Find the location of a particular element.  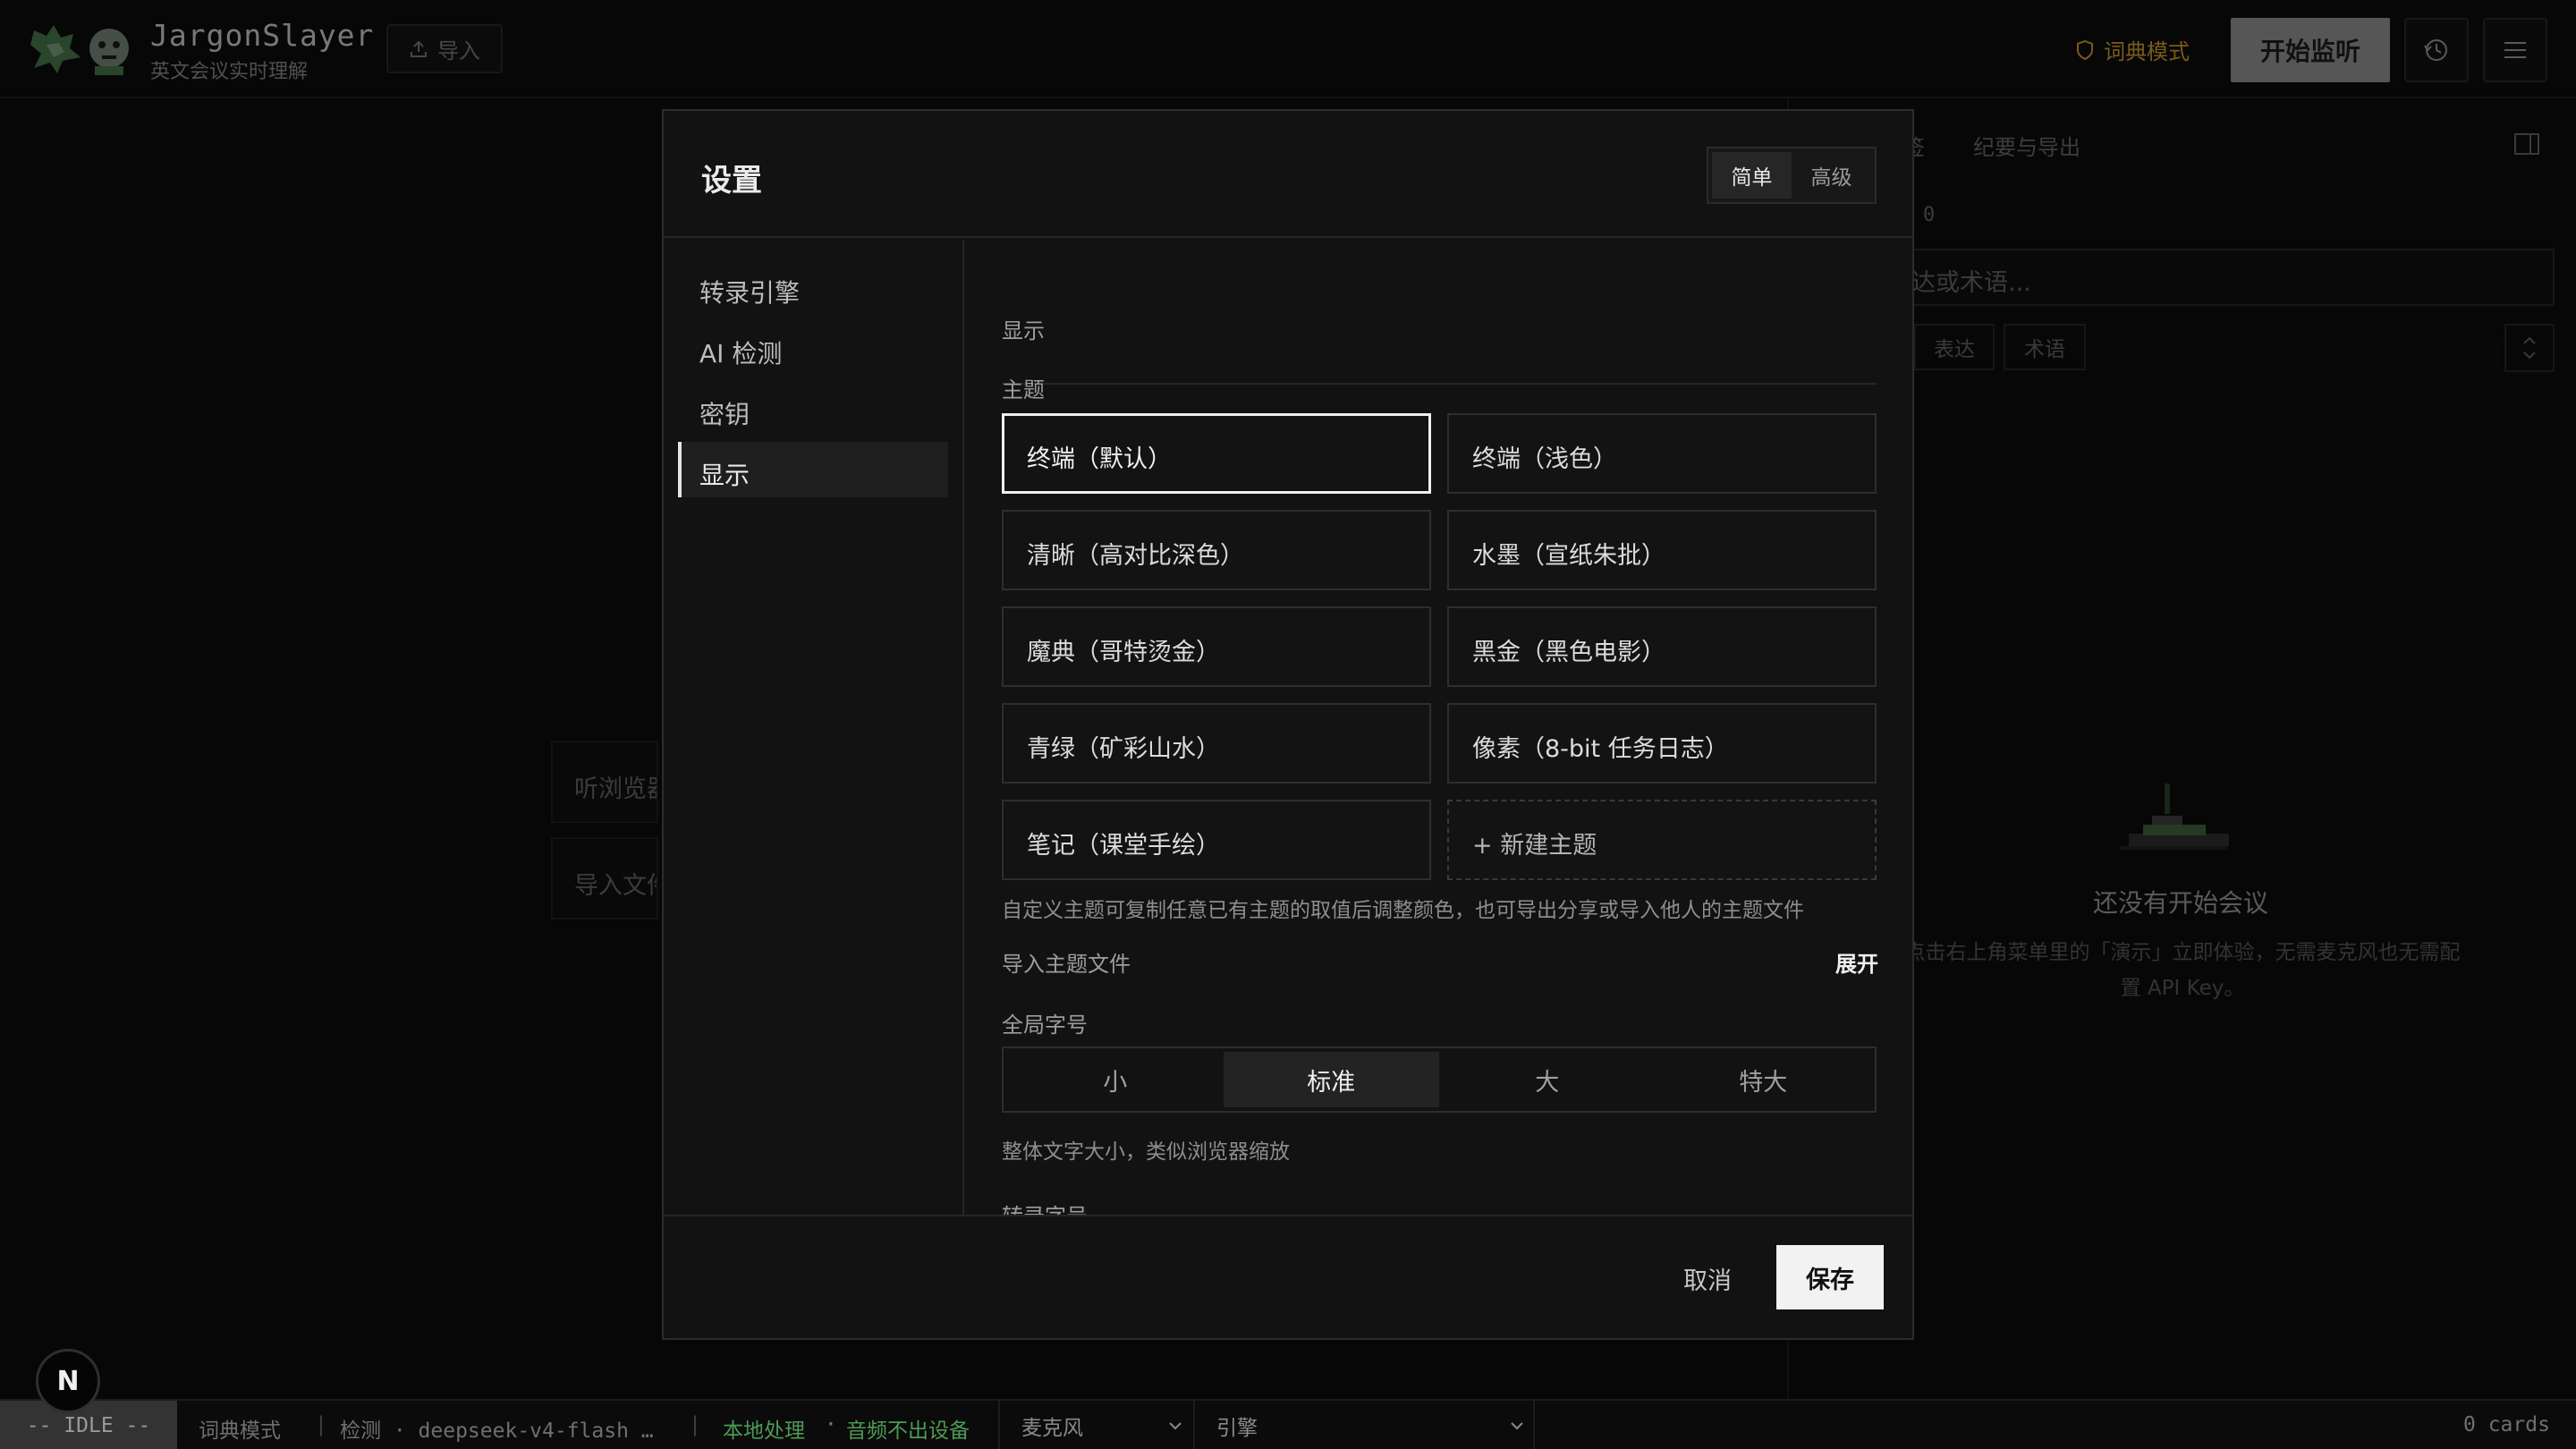

import-theme-file-label: 导入主题文件 is located at coordinates (1066, 964).